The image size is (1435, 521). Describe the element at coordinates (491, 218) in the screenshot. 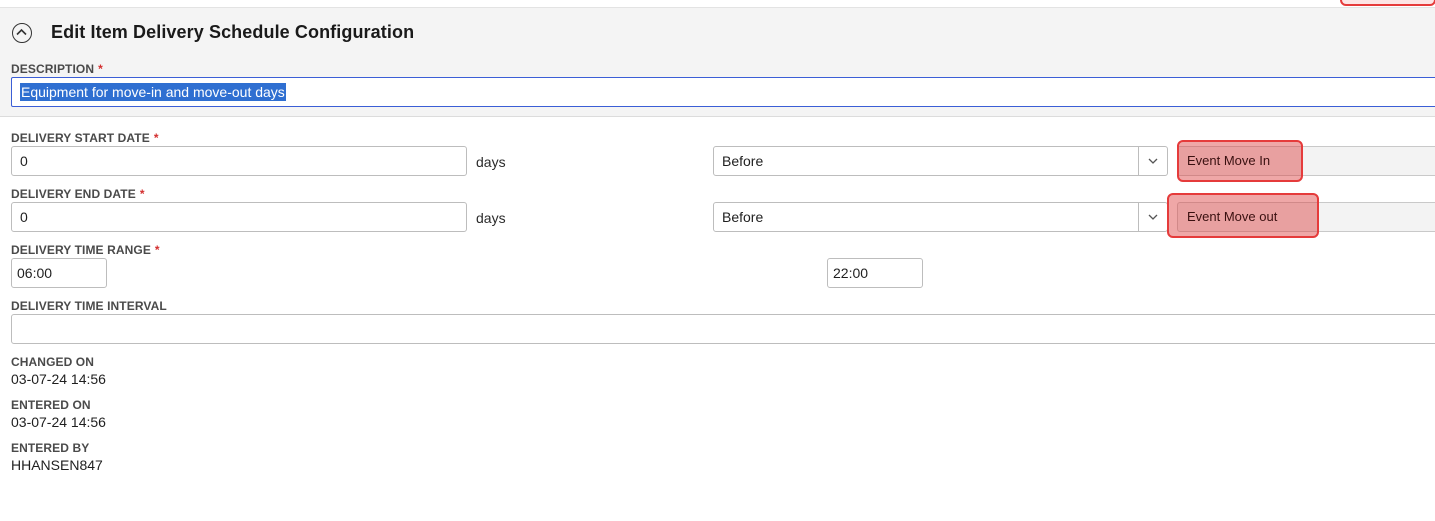

I see `delivery-end-unit: days` at that location.